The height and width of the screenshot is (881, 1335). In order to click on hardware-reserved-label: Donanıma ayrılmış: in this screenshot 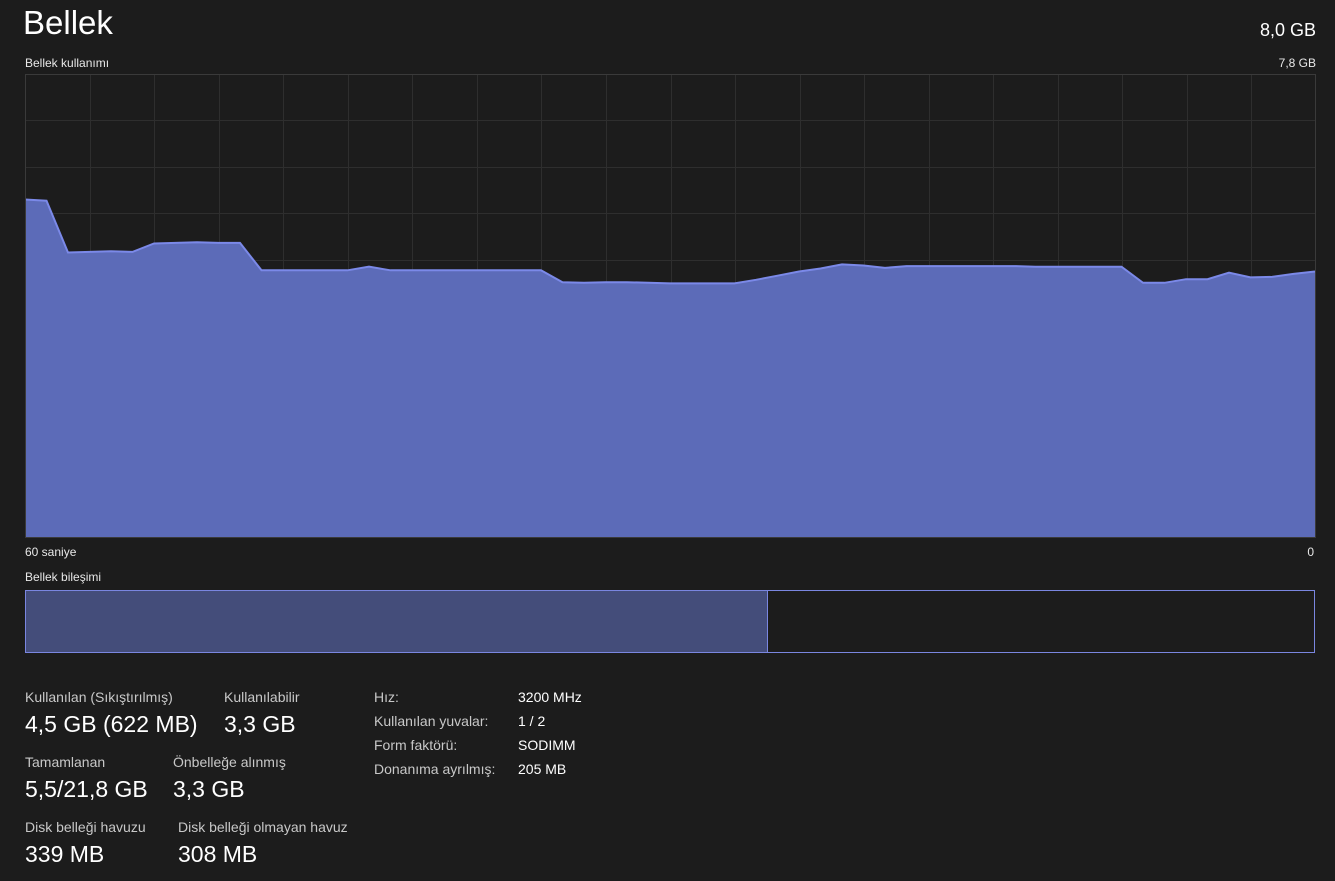, I will do `click(435, 769)`.